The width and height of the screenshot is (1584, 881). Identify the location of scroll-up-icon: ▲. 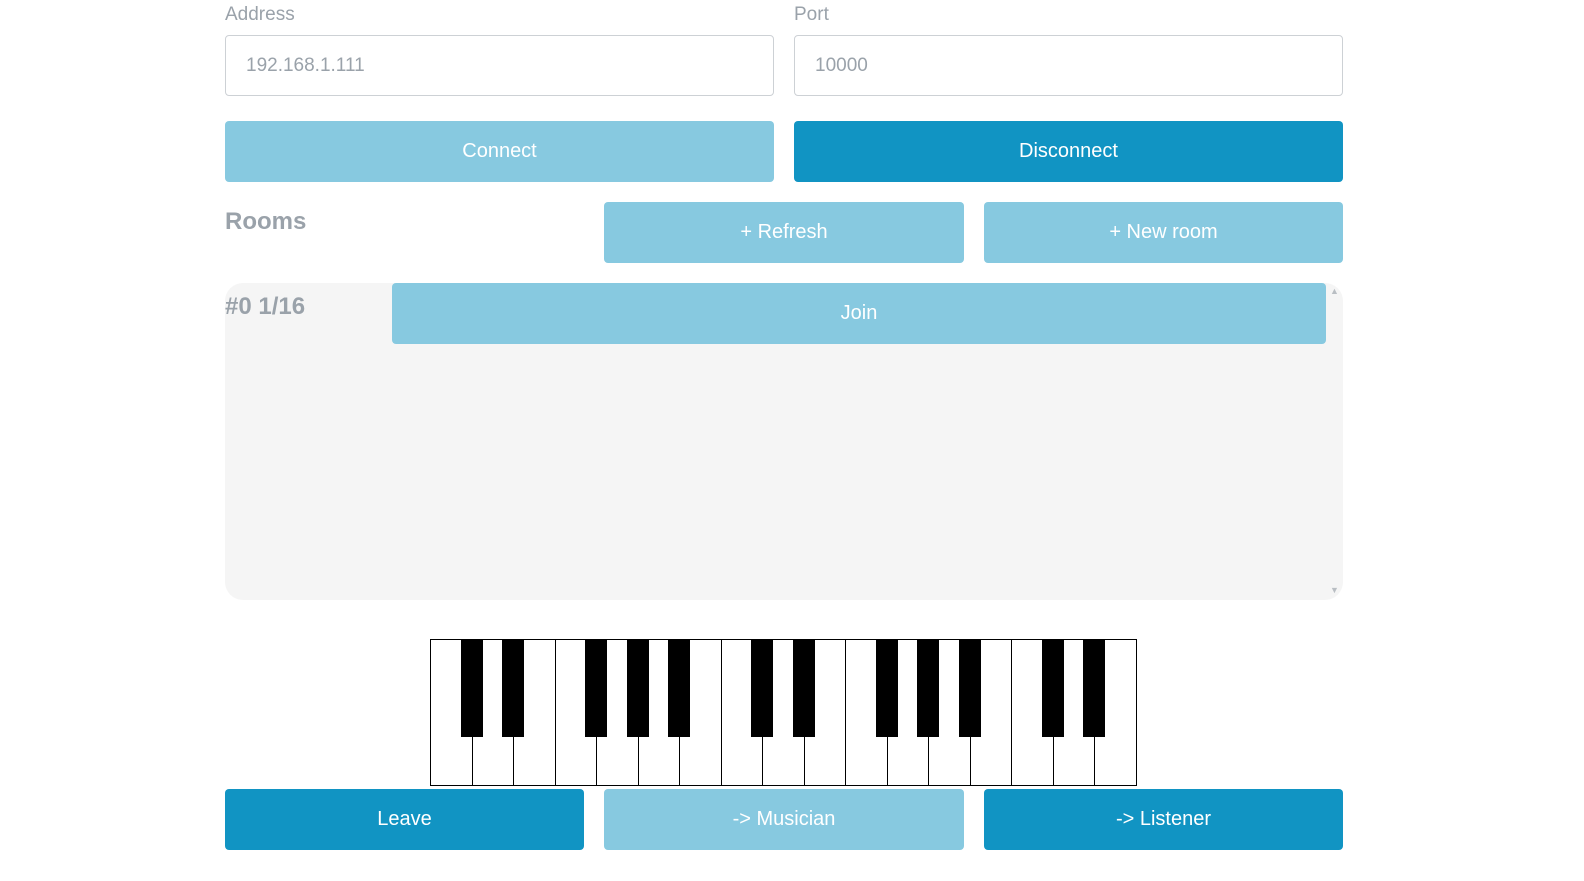
(1334, 291).